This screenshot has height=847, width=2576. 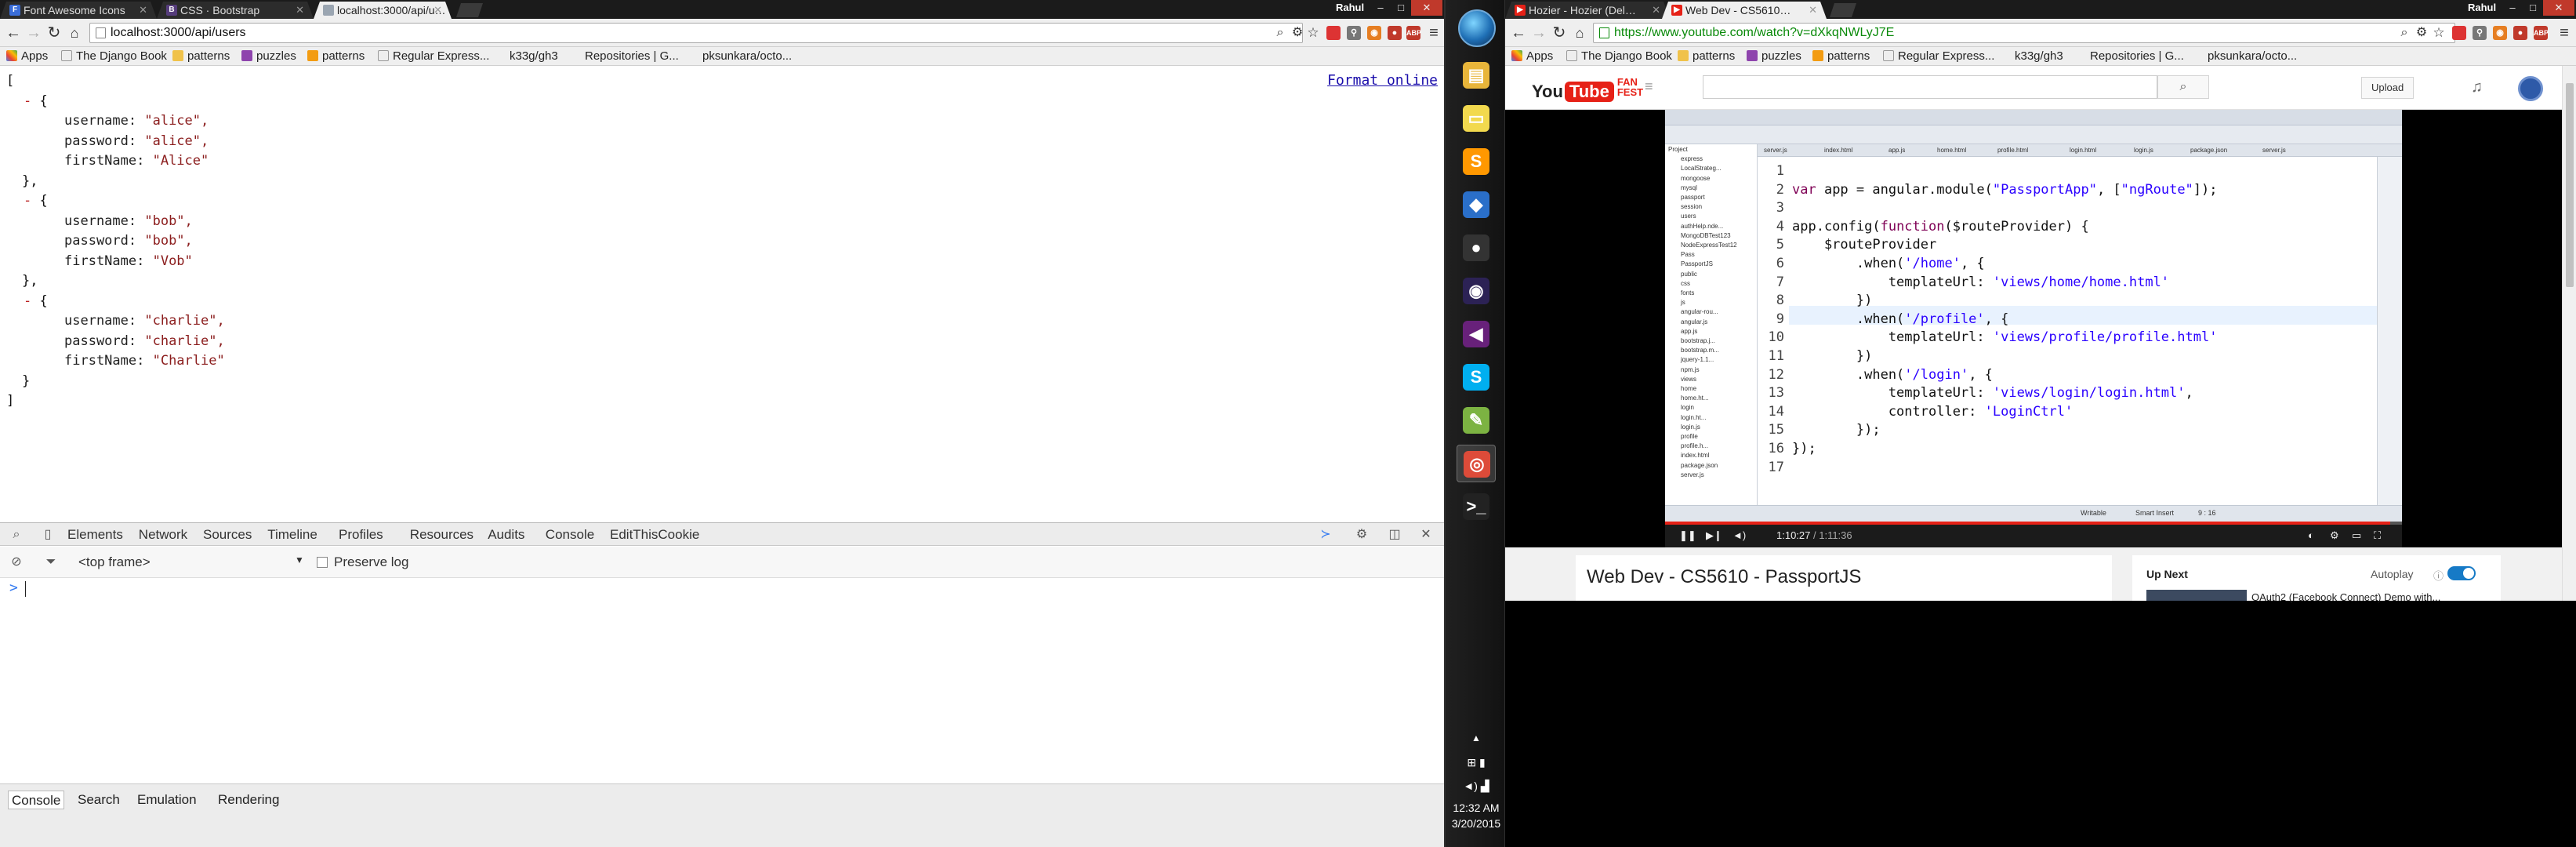 What do you see at coordinates (570, 535) in the screenshot?
I see `devtools-tab-console: Console` at bounding box center [570, 535].